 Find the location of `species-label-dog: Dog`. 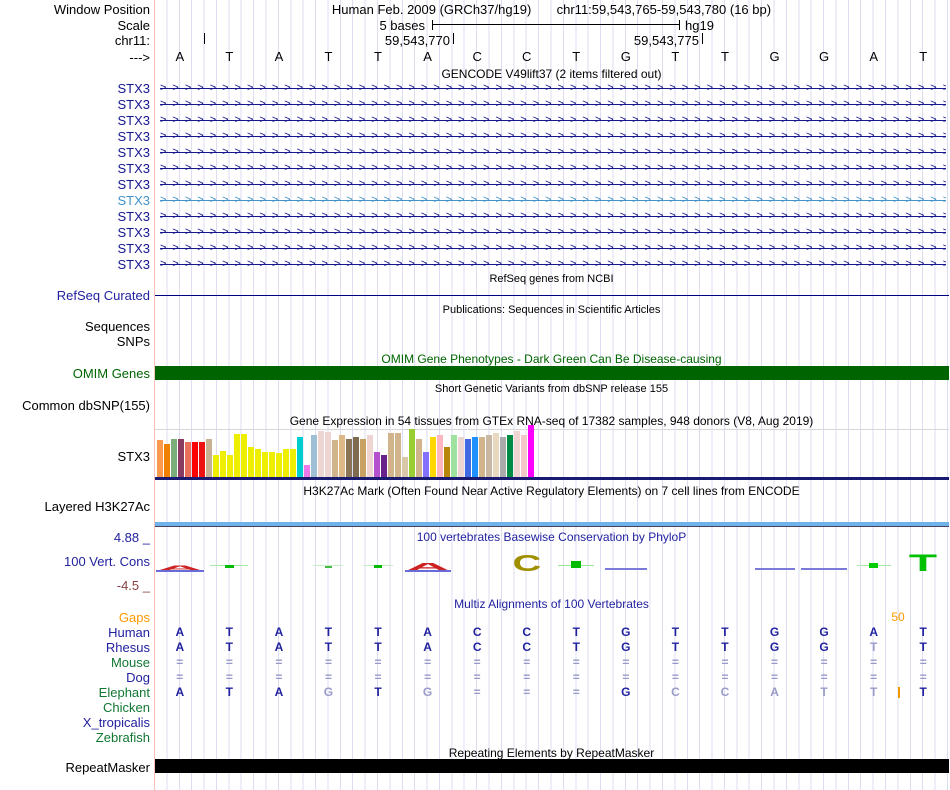

species-label-dog: Dog is located at coordinates (75, 677).